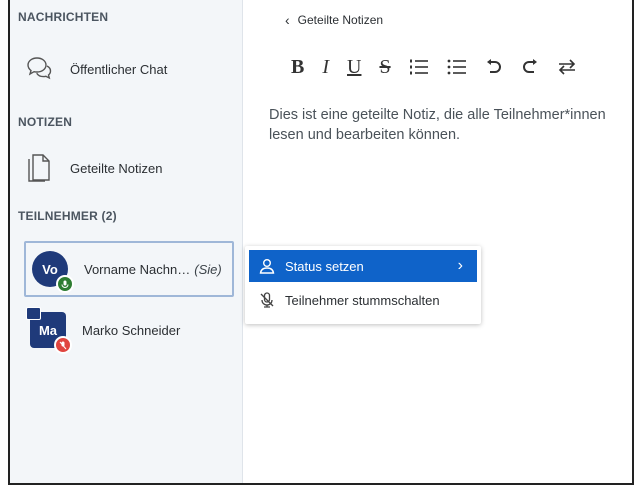 This screenshot has width=644, height=493. Describe the element at coordinates (287, 20) in the screenshot. I see `chevron-left-icon: ‹` at that location.